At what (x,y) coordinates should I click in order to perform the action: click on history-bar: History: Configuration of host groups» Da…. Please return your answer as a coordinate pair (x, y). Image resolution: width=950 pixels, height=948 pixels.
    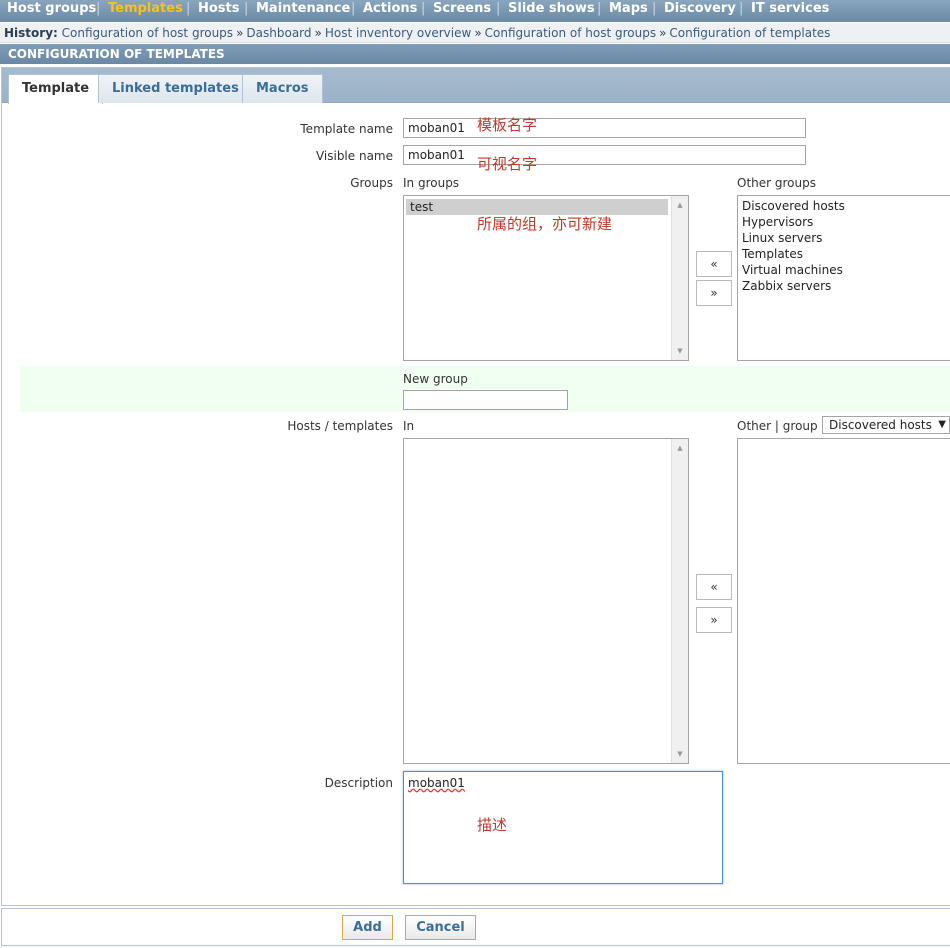
    Looking at the image, I should click on (475, 33).